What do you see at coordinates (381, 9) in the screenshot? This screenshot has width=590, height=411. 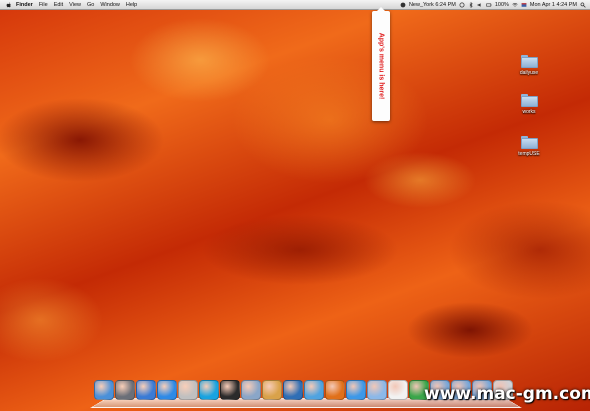 I see `callout-arrow` at bounding box center [381, 9].